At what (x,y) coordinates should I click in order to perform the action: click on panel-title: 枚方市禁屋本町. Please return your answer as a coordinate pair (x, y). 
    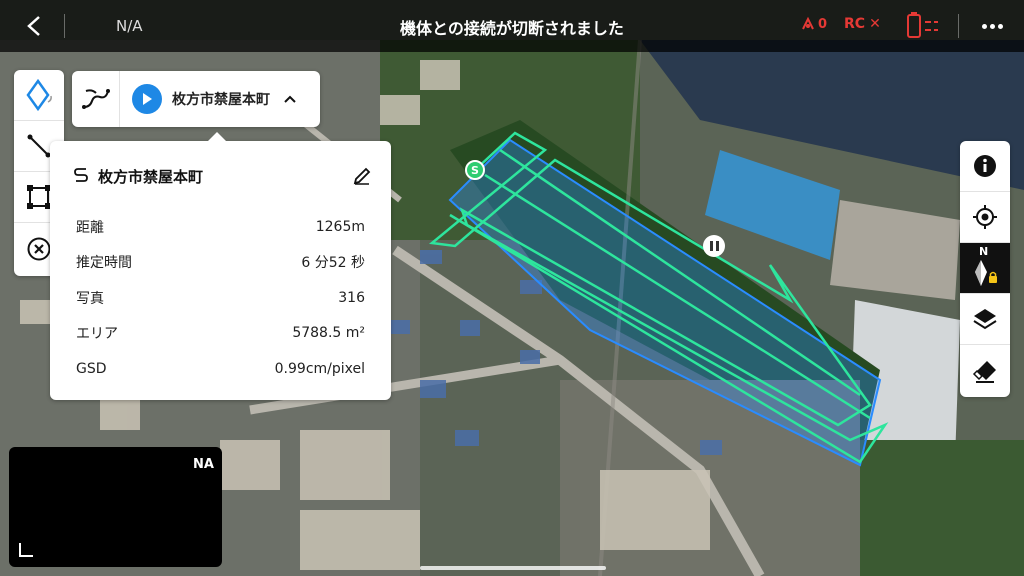
    Looking at the image, I should click on (151, 176).